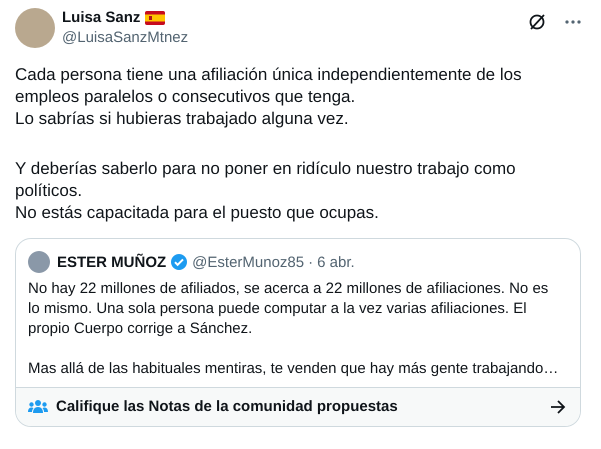  What do you see at coordinates (155, 18) in the screenshot?
I see `flag-icon` at bounding box center [155, 18].